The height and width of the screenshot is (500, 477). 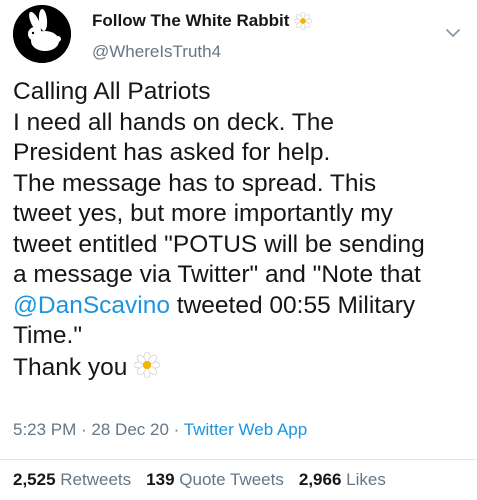 I want to click on tweet-meta: 5:23 PM · 28 Dec 20 · Twitter Web App, so click(x=160, y=430).